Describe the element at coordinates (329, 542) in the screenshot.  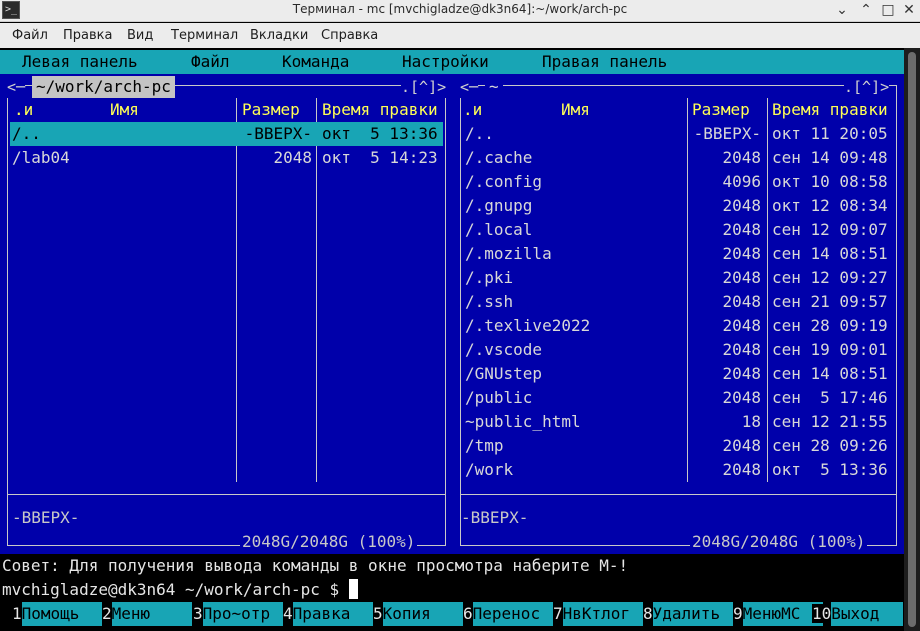
I see `disk-usage: 2048G/2048G (100%)` at that location.